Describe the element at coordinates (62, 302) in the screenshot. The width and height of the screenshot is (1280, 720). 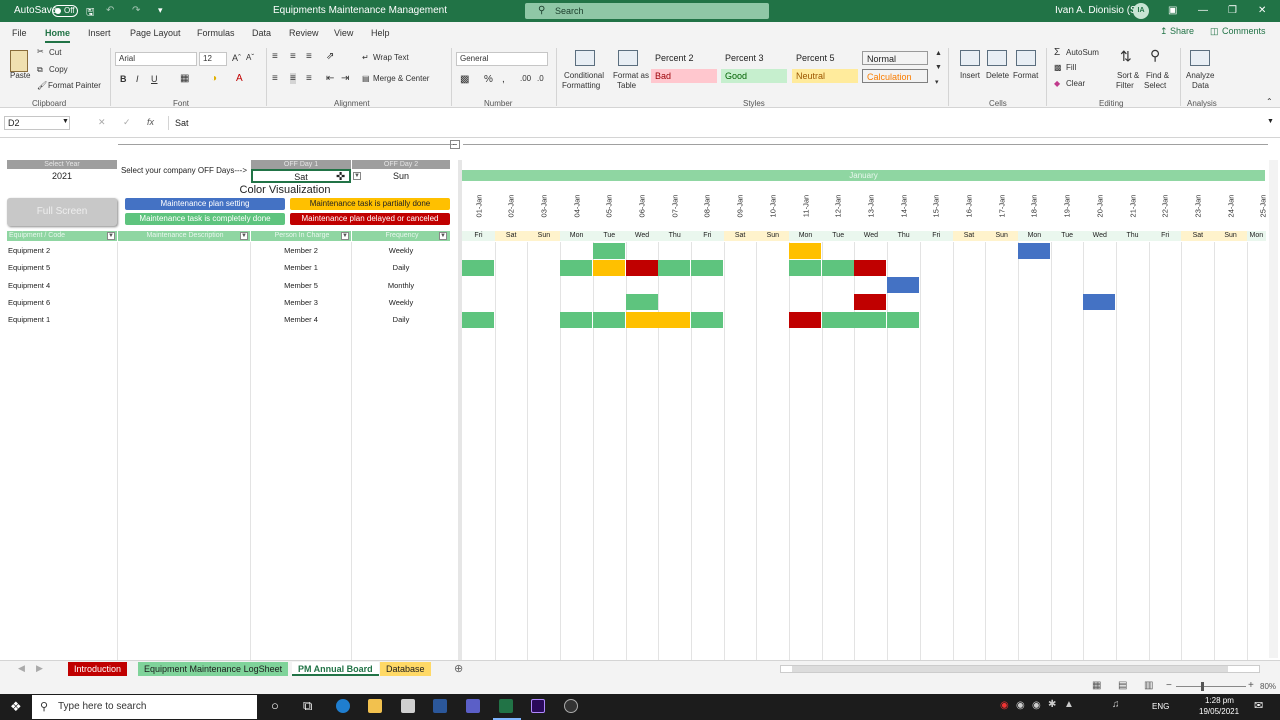
I see `equipment-cell: Equipment 6` at that location.